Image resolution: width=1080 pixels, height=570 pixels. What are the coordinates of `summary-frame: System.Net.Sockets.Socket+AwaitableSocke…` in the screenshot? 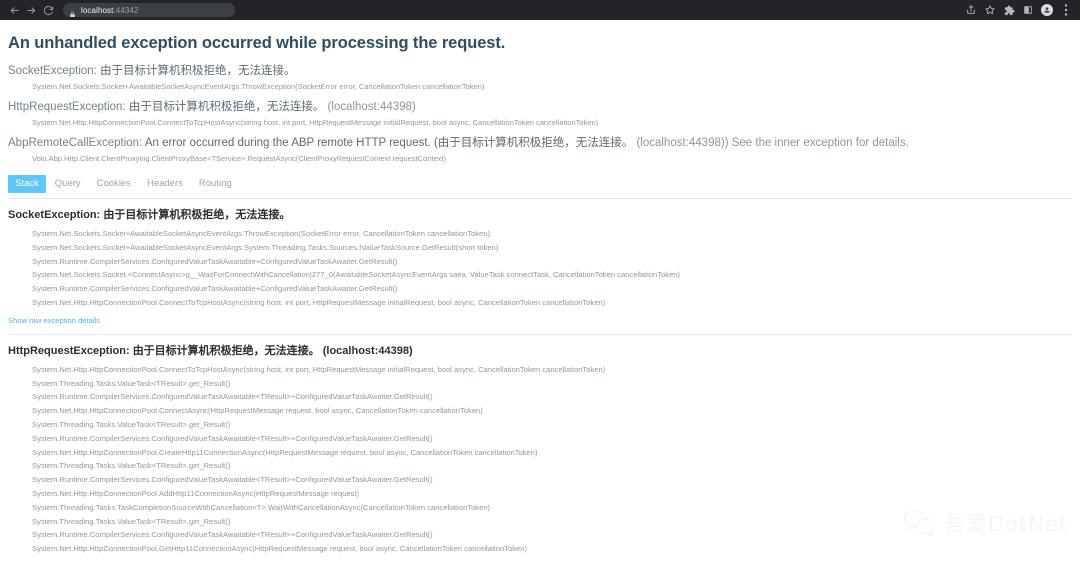 It's located at (258, 86).